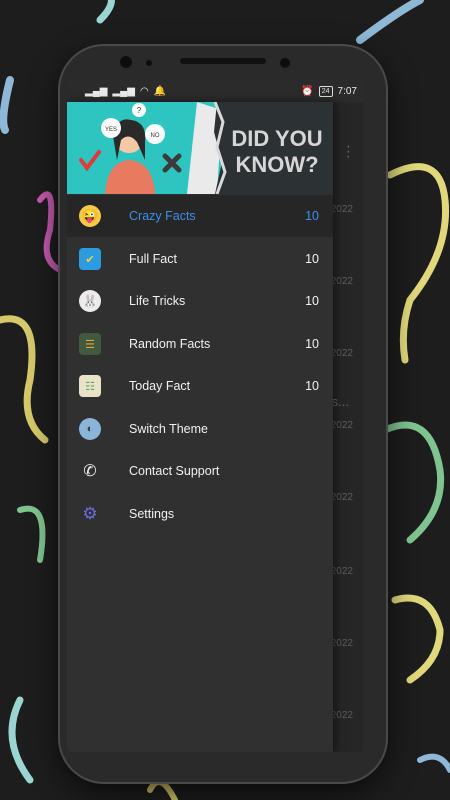  What do you see at coordinates (160, 91) in the screenshot?
I see `notification-icon: 🔔` at bounding box center [160, 91].